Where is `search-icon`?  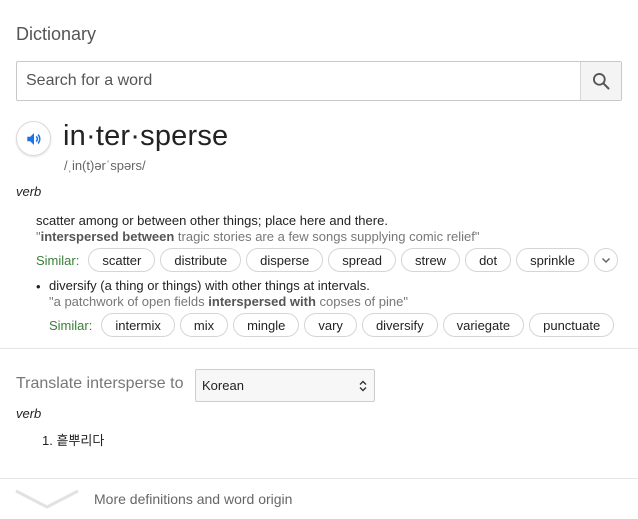 search-icon is located at coordinates (601, 81).